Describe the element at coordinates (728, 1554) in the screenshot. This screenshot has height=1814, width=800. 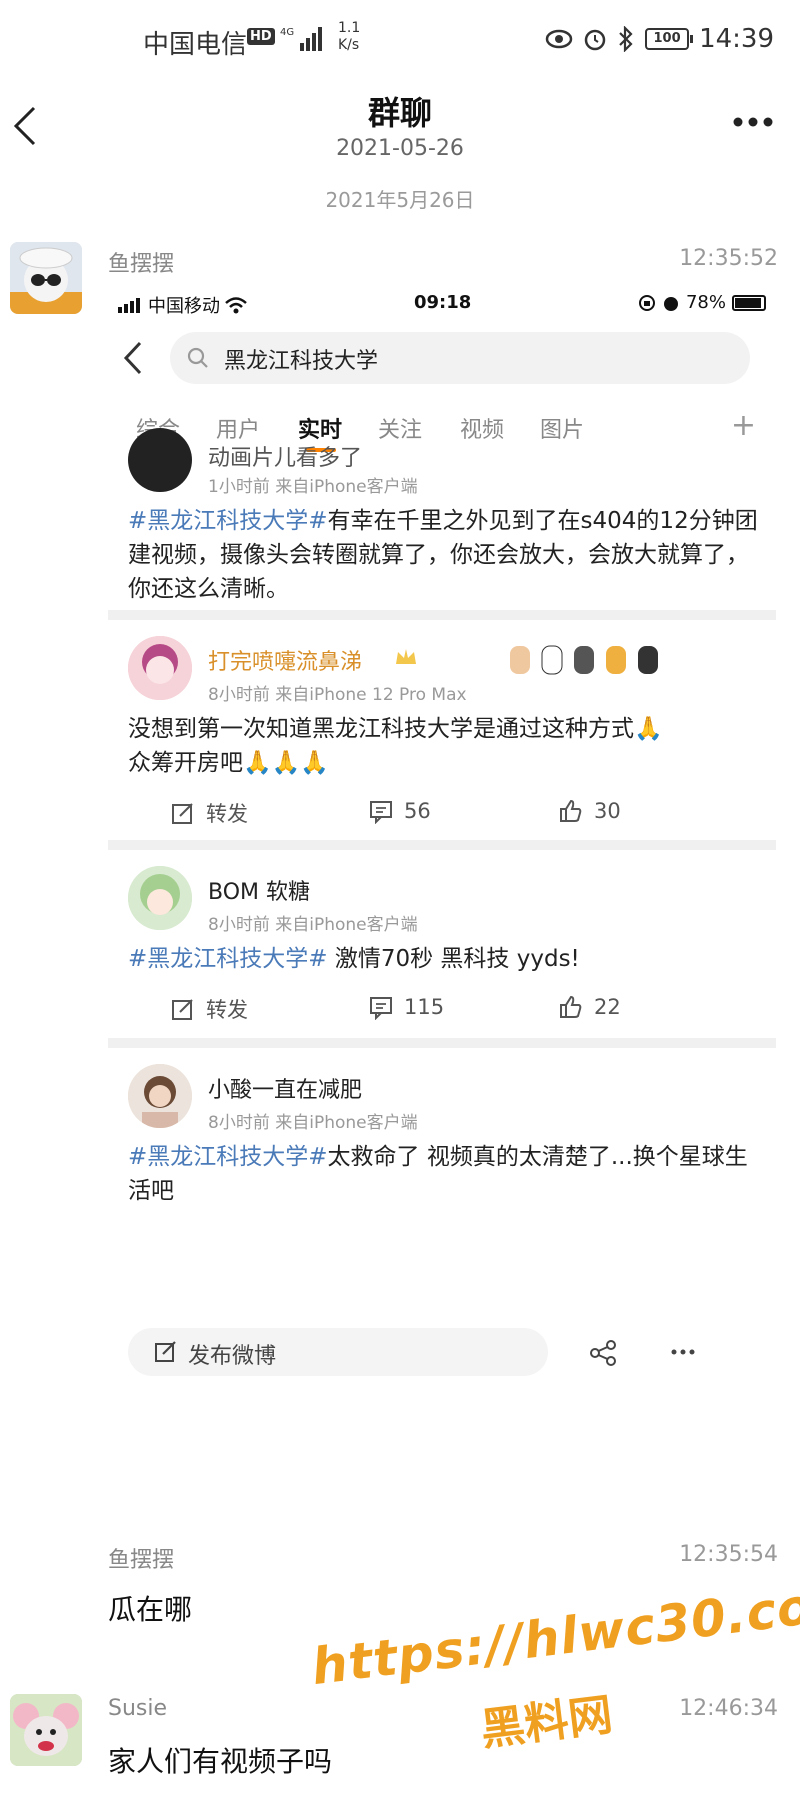
I see `message-time: 12:35:54` at that location.